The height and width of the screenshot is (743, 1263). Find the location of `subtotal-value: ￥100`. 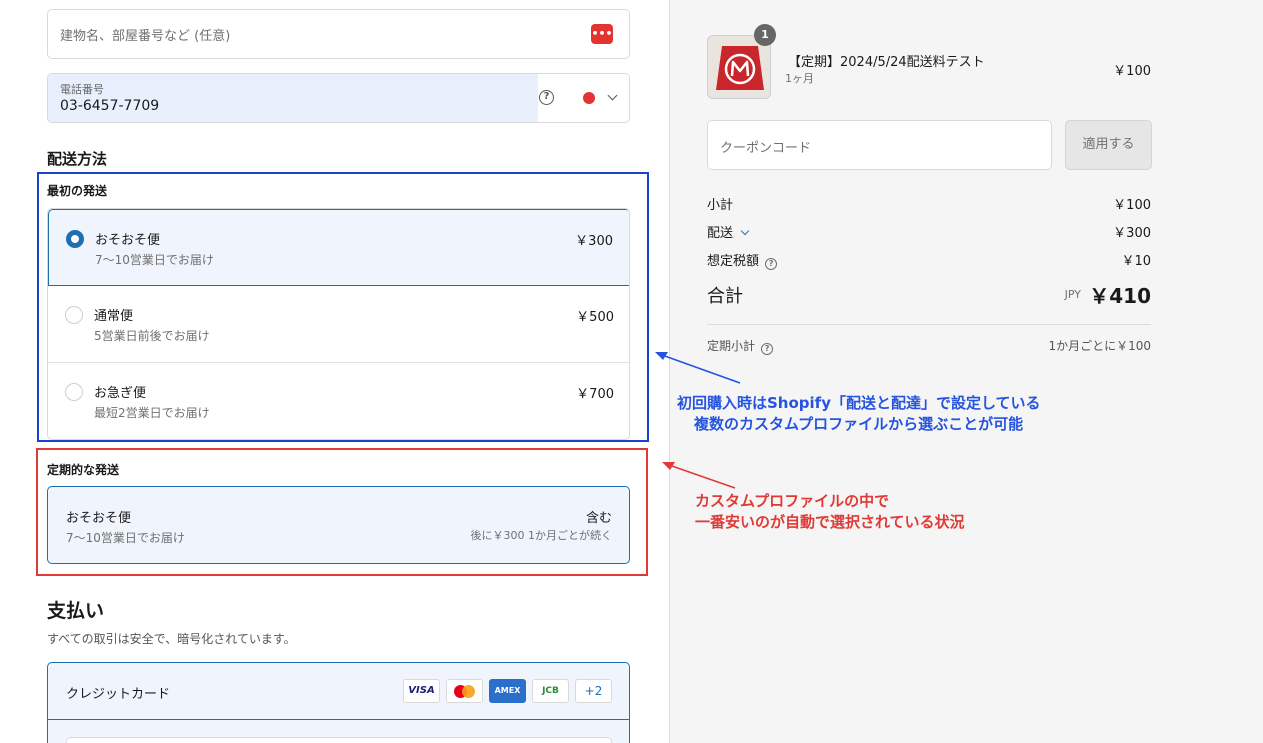

subtotal-value: ￥100 is located at coordinates (1132, 205).